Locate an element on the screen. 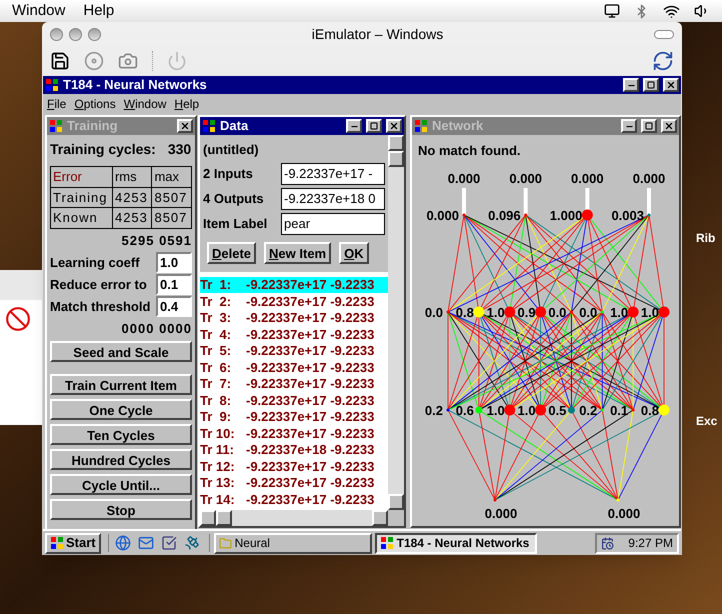 The width and height of the screenshot is (722, 614). horizontal-scrollbar is located at coordinates (294, 518).